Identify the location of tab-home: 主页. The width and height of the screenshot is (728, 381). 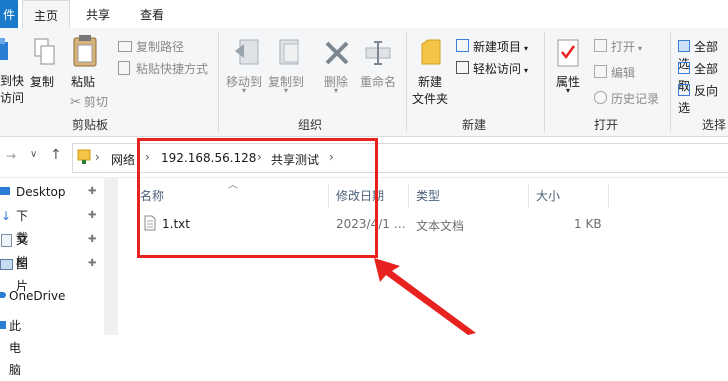
(46, 15).